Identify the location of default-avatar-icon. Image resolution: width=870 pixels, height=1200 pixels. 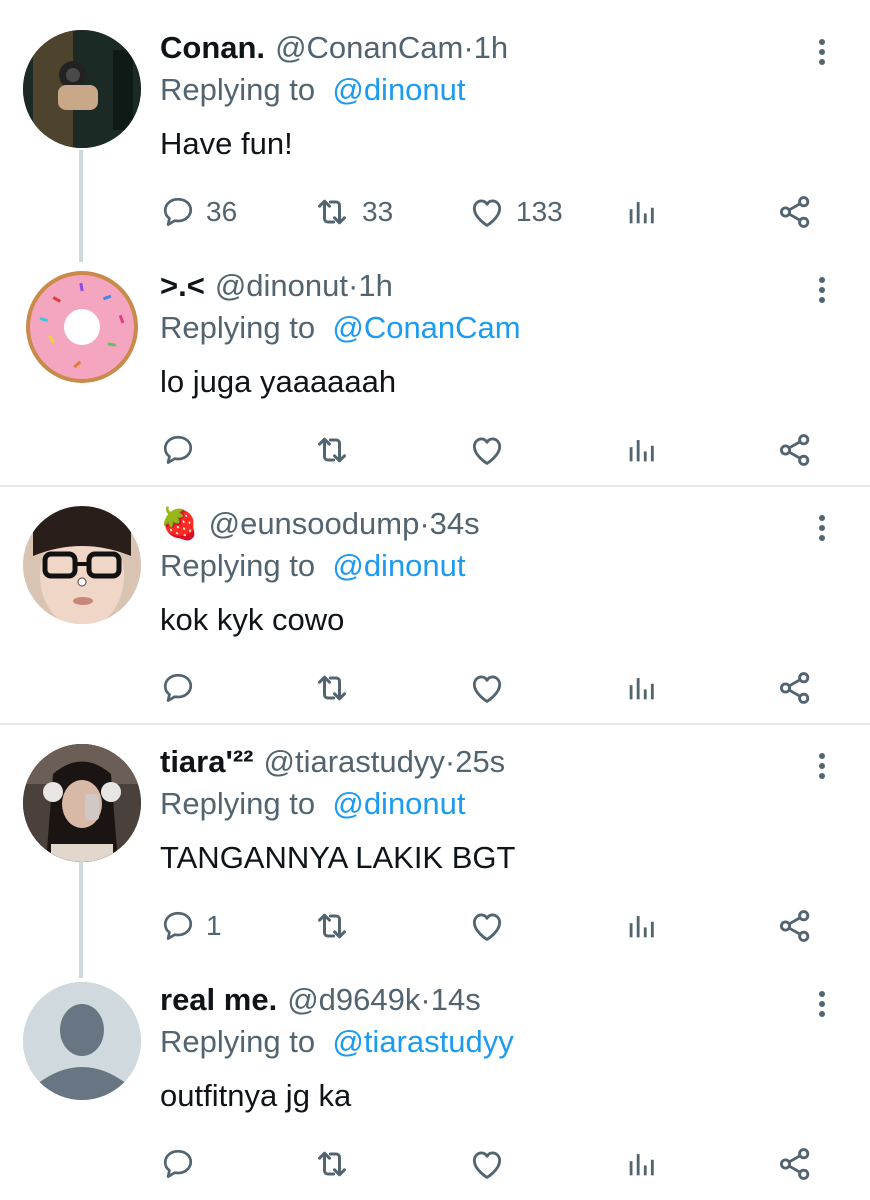
(82, 1041).